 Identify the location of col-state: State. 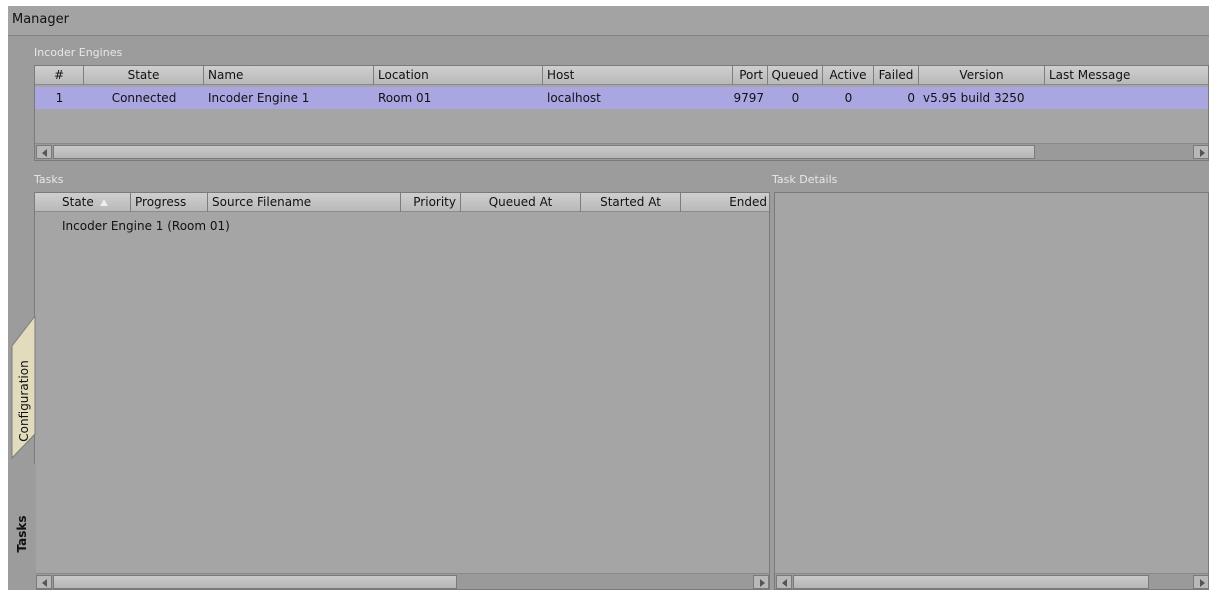
(144, 75).